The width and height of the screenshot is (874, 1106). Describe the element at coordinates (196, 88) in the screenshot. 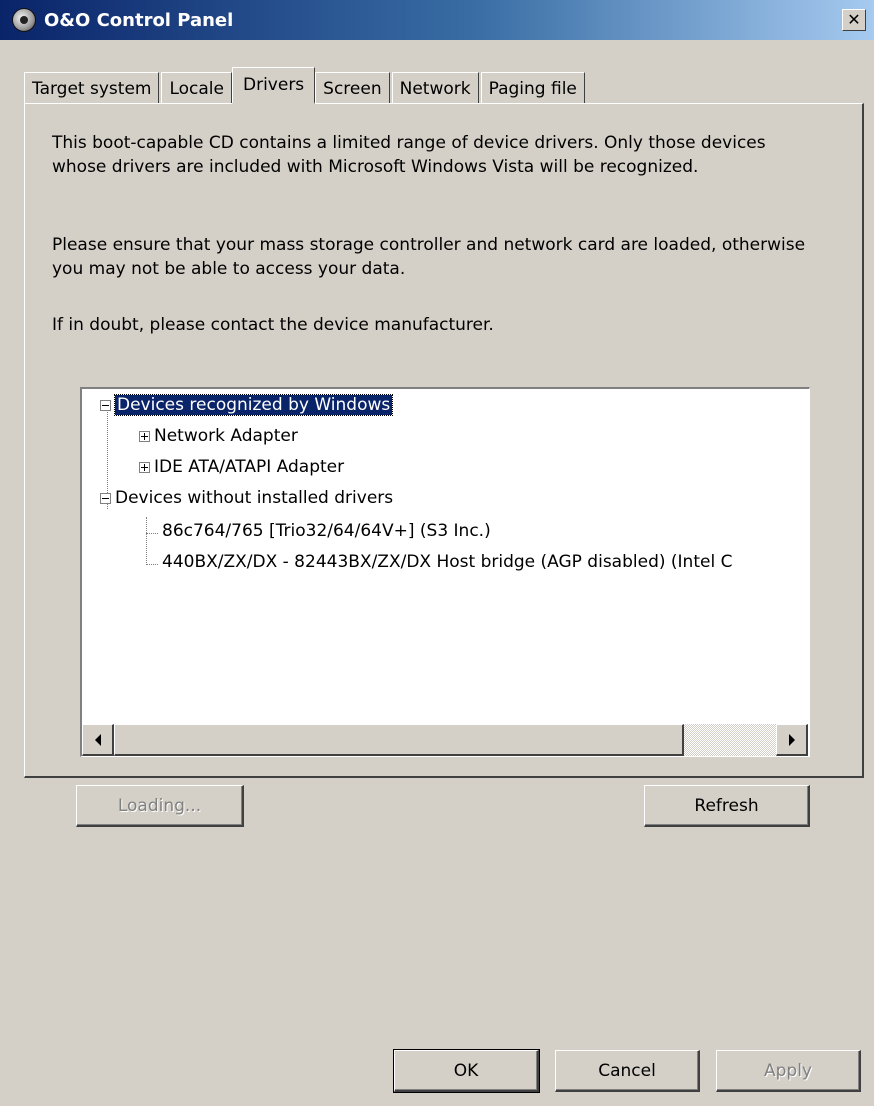

I see `tab-locale: Locale` at that location.